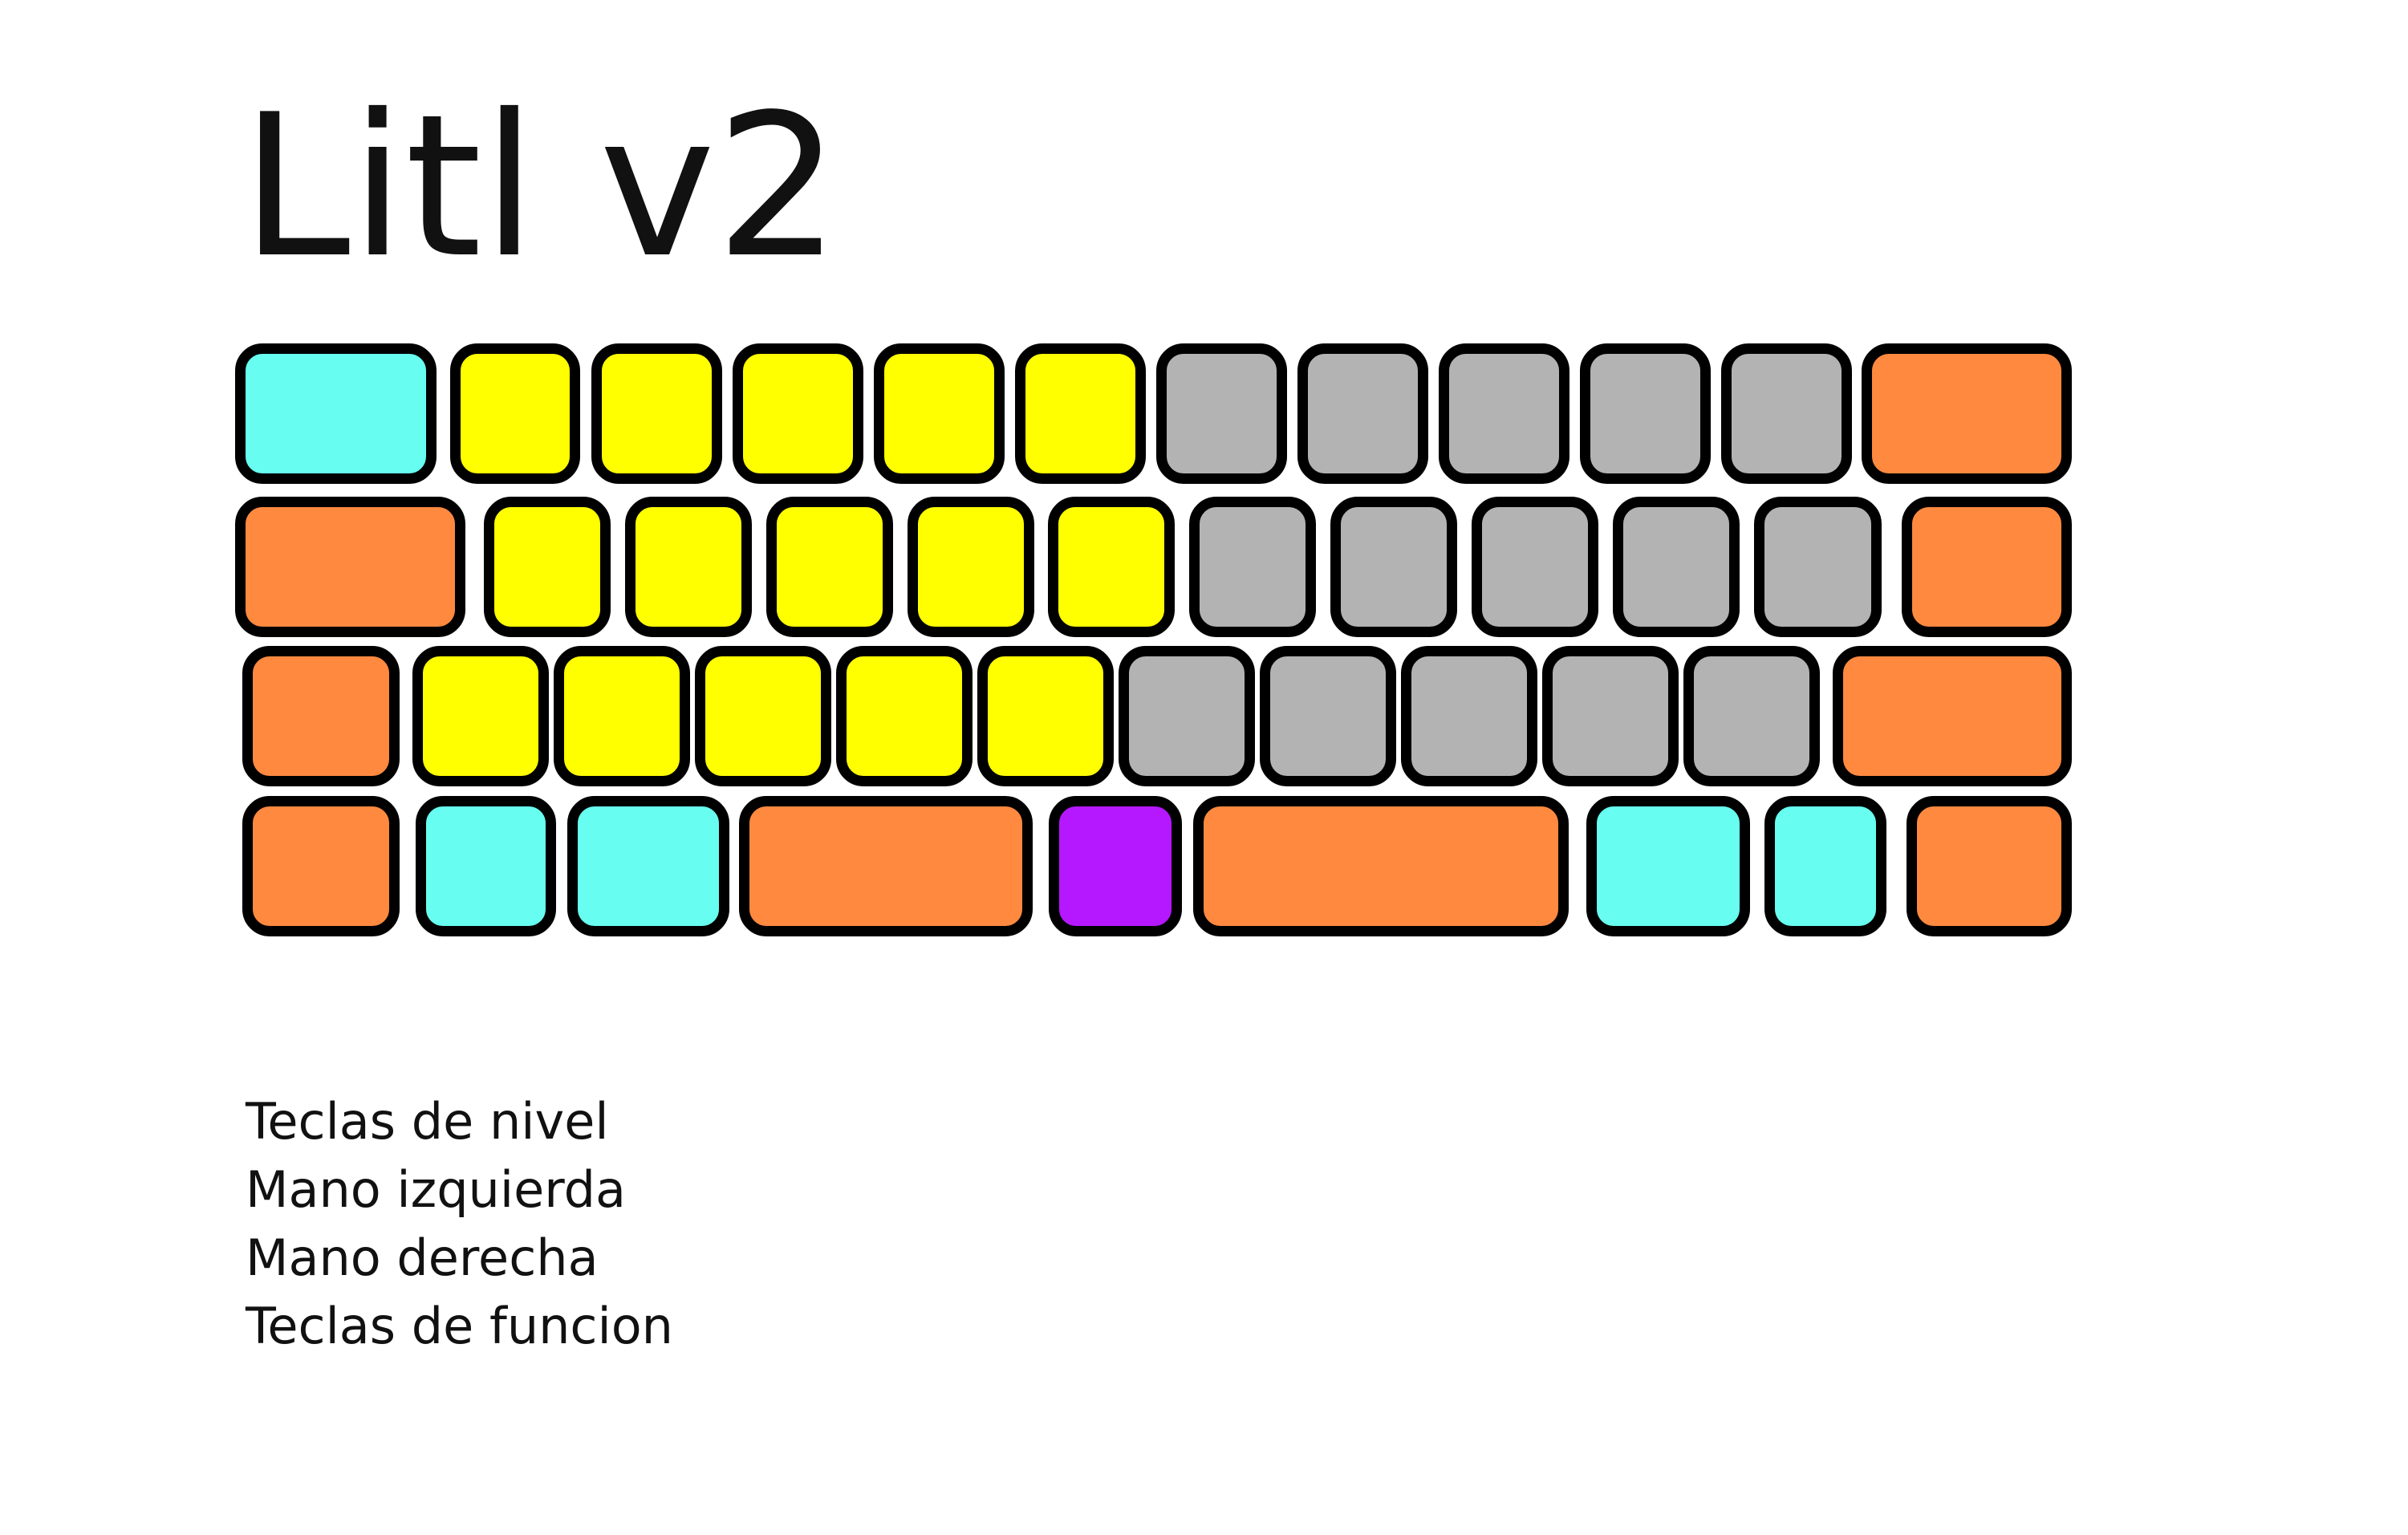  What do you see at coordinates (436, 1189) in the screenshot?
I see `legend-item-left-hand: Mano izquierda` at bounding box center [436, 1189].